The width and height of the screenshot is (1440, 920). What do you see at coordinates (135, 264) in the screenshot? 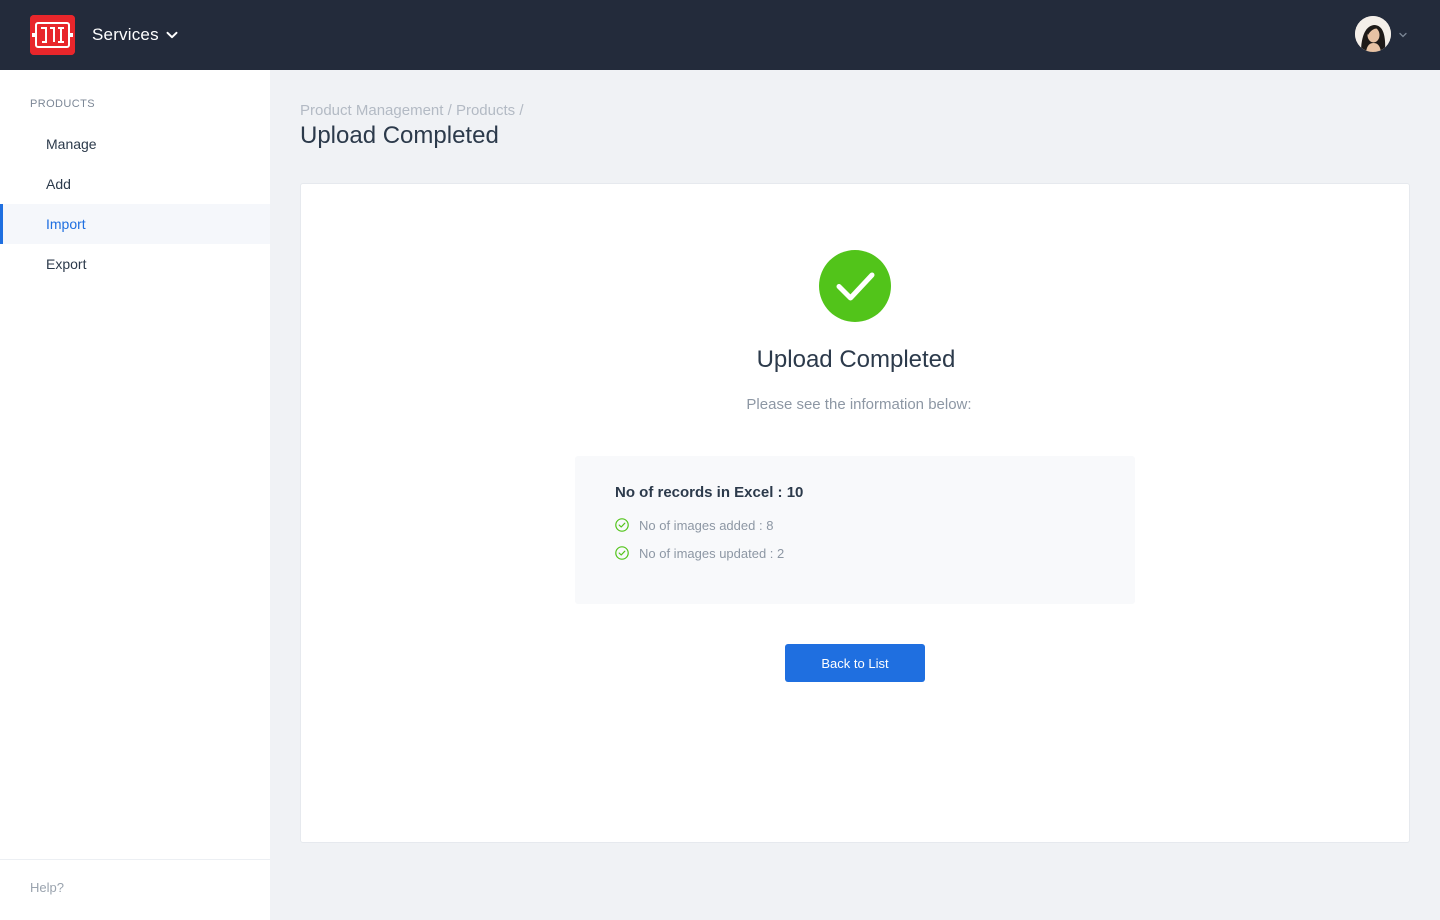
I see `sidebar-item-export: Export` at bounding box center [135, 264].